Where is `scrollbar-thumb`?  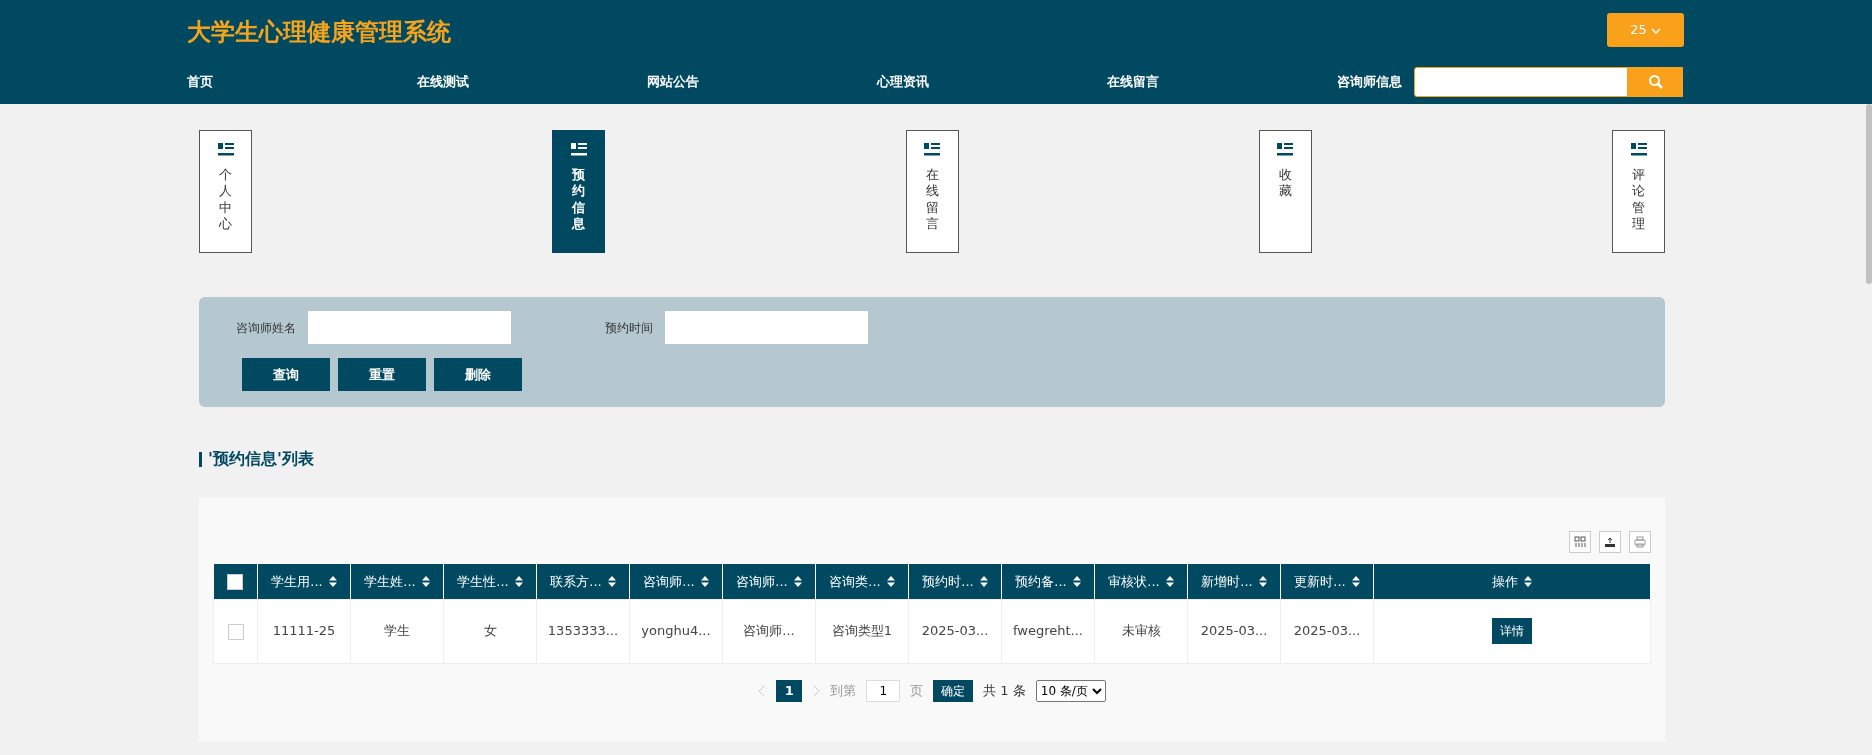
scrollbar-thumb is located at coordinates (1869, 194).